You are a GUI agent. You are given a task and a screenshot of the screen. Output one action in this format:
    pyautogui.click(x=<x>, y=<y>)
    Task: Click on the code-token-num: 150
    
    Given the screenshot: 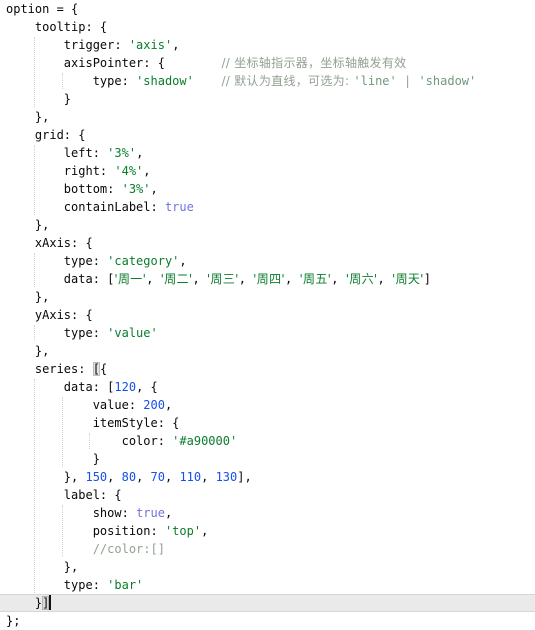 What is the action you would take?
    pyautogui.click(x=96, y=477)
    